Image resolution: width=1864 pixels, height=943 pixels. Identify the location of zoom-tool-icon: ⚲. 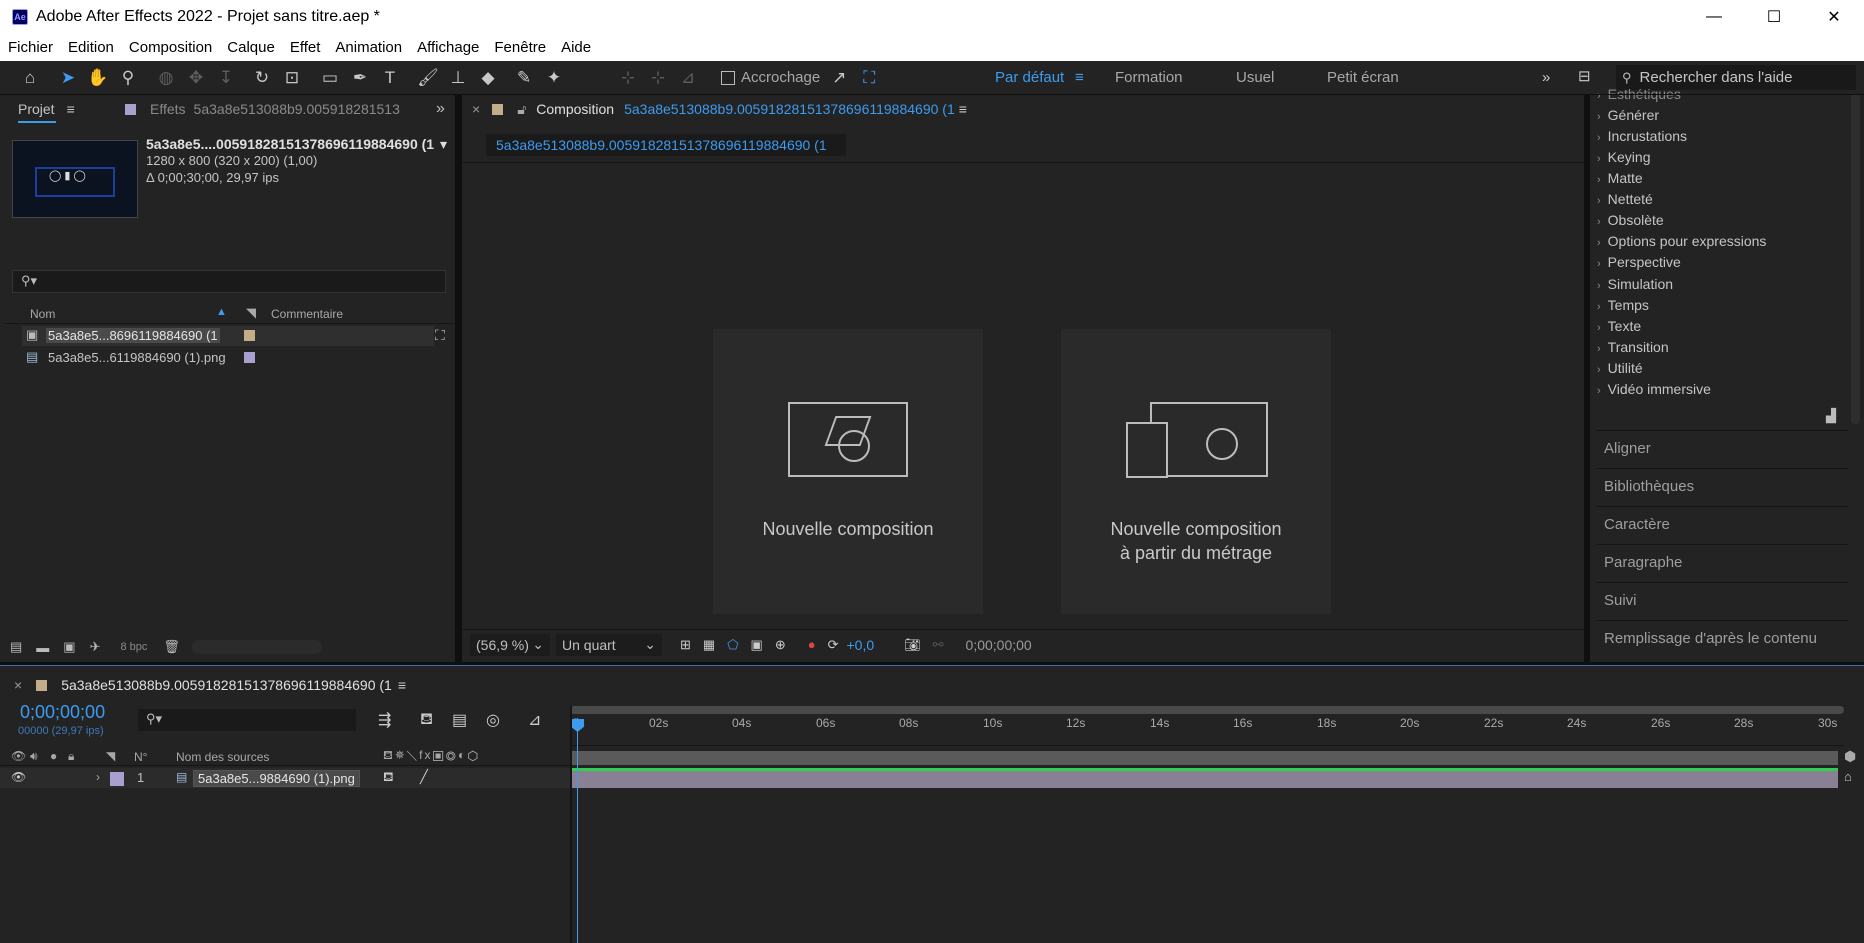
(128, 78).